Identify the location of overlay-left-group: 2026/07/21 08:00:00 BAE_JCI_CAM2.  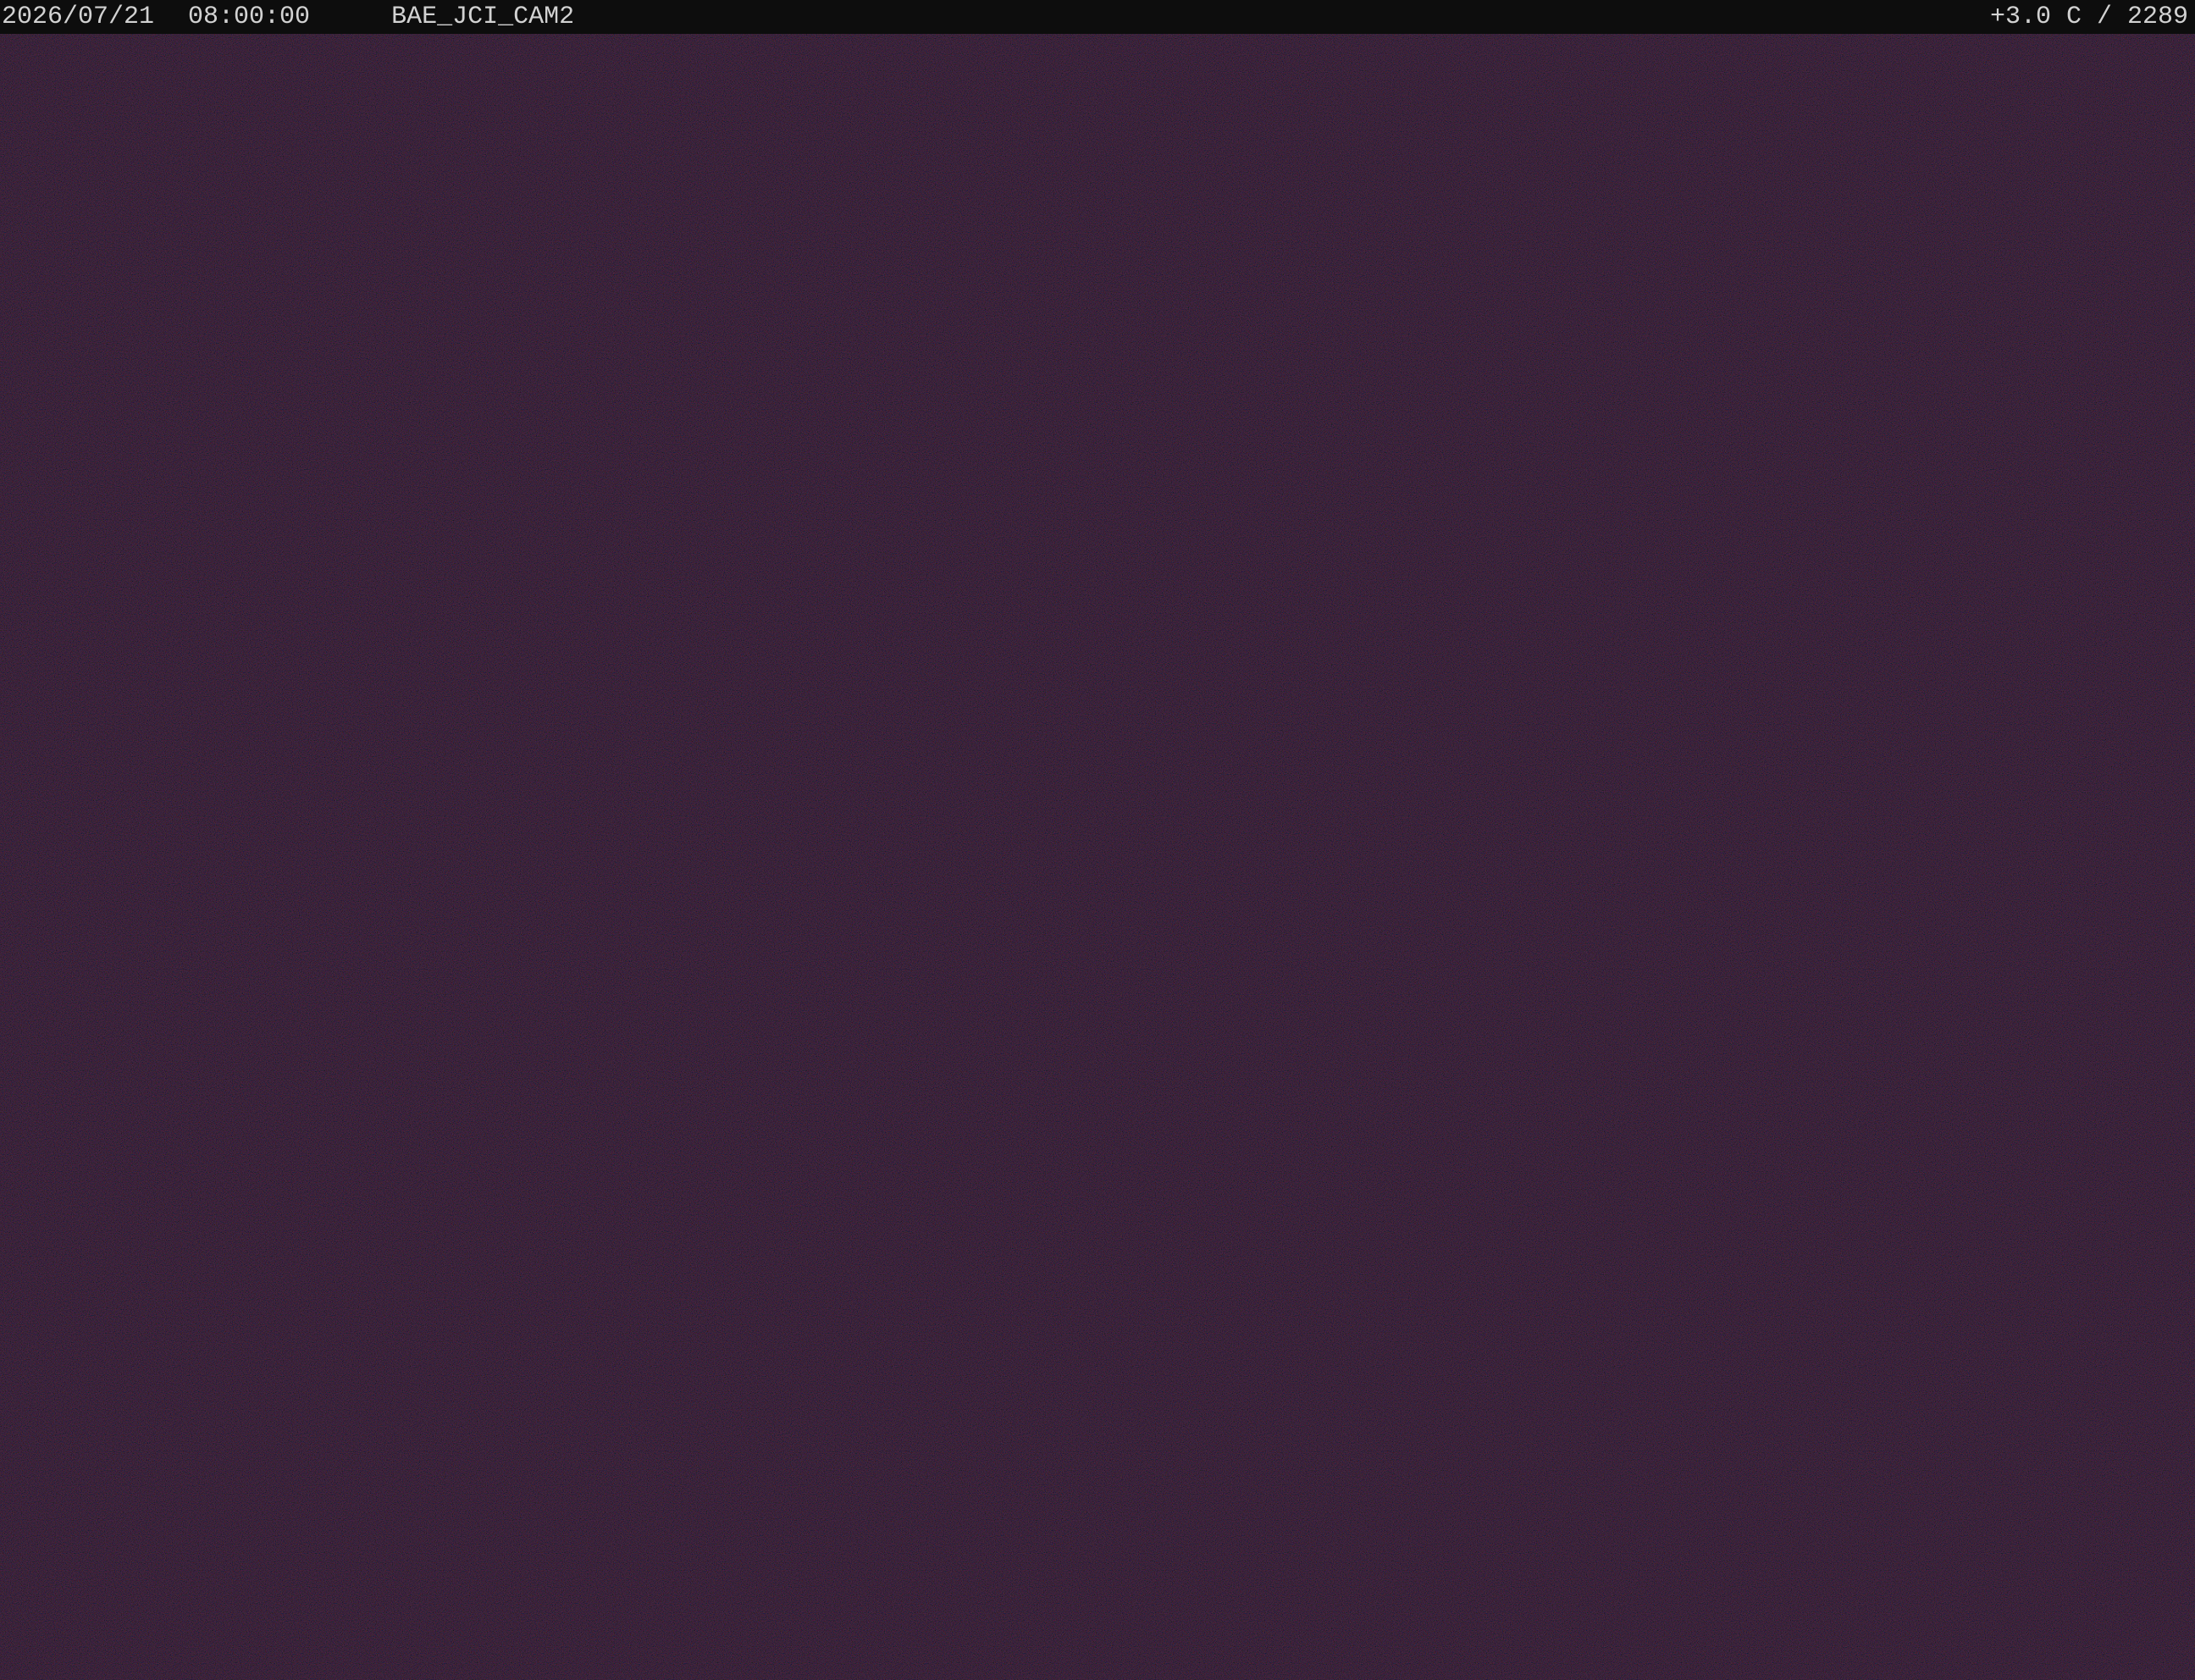
(288, 17).